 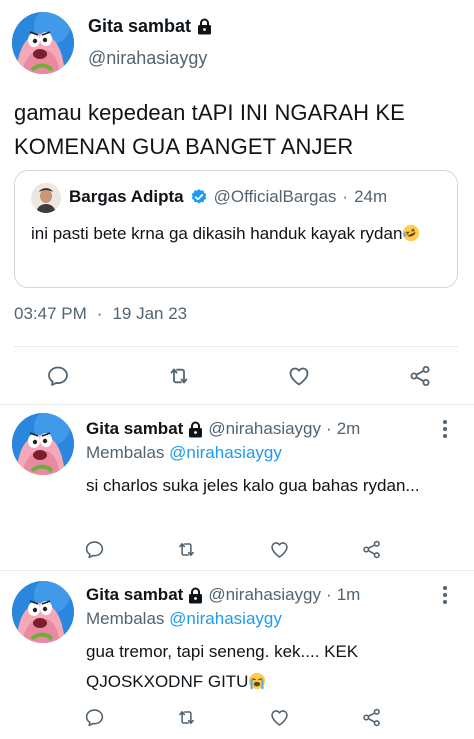 What do you see at coordinates (46, 198) in the screenshot?
I see `quote-avatar` at bounding box center [46, 198].